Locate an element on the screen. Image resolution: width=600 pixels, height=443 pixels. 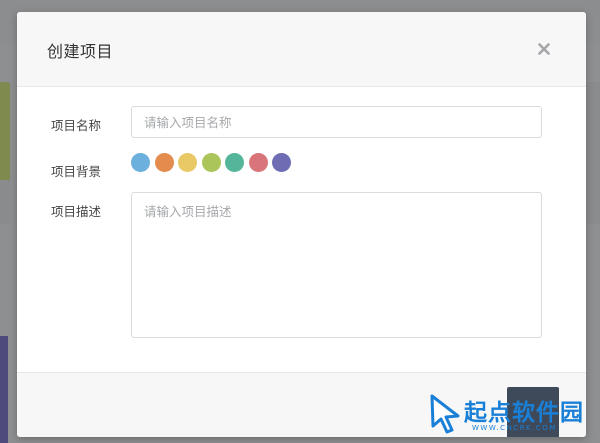
background-color-picker is located at coordinates (211, 163).